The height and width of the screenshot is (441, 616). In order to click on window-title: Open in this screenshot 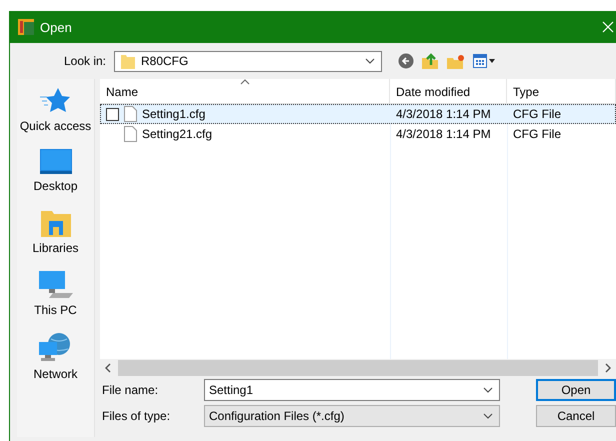, I will do `click(56, 27)`.